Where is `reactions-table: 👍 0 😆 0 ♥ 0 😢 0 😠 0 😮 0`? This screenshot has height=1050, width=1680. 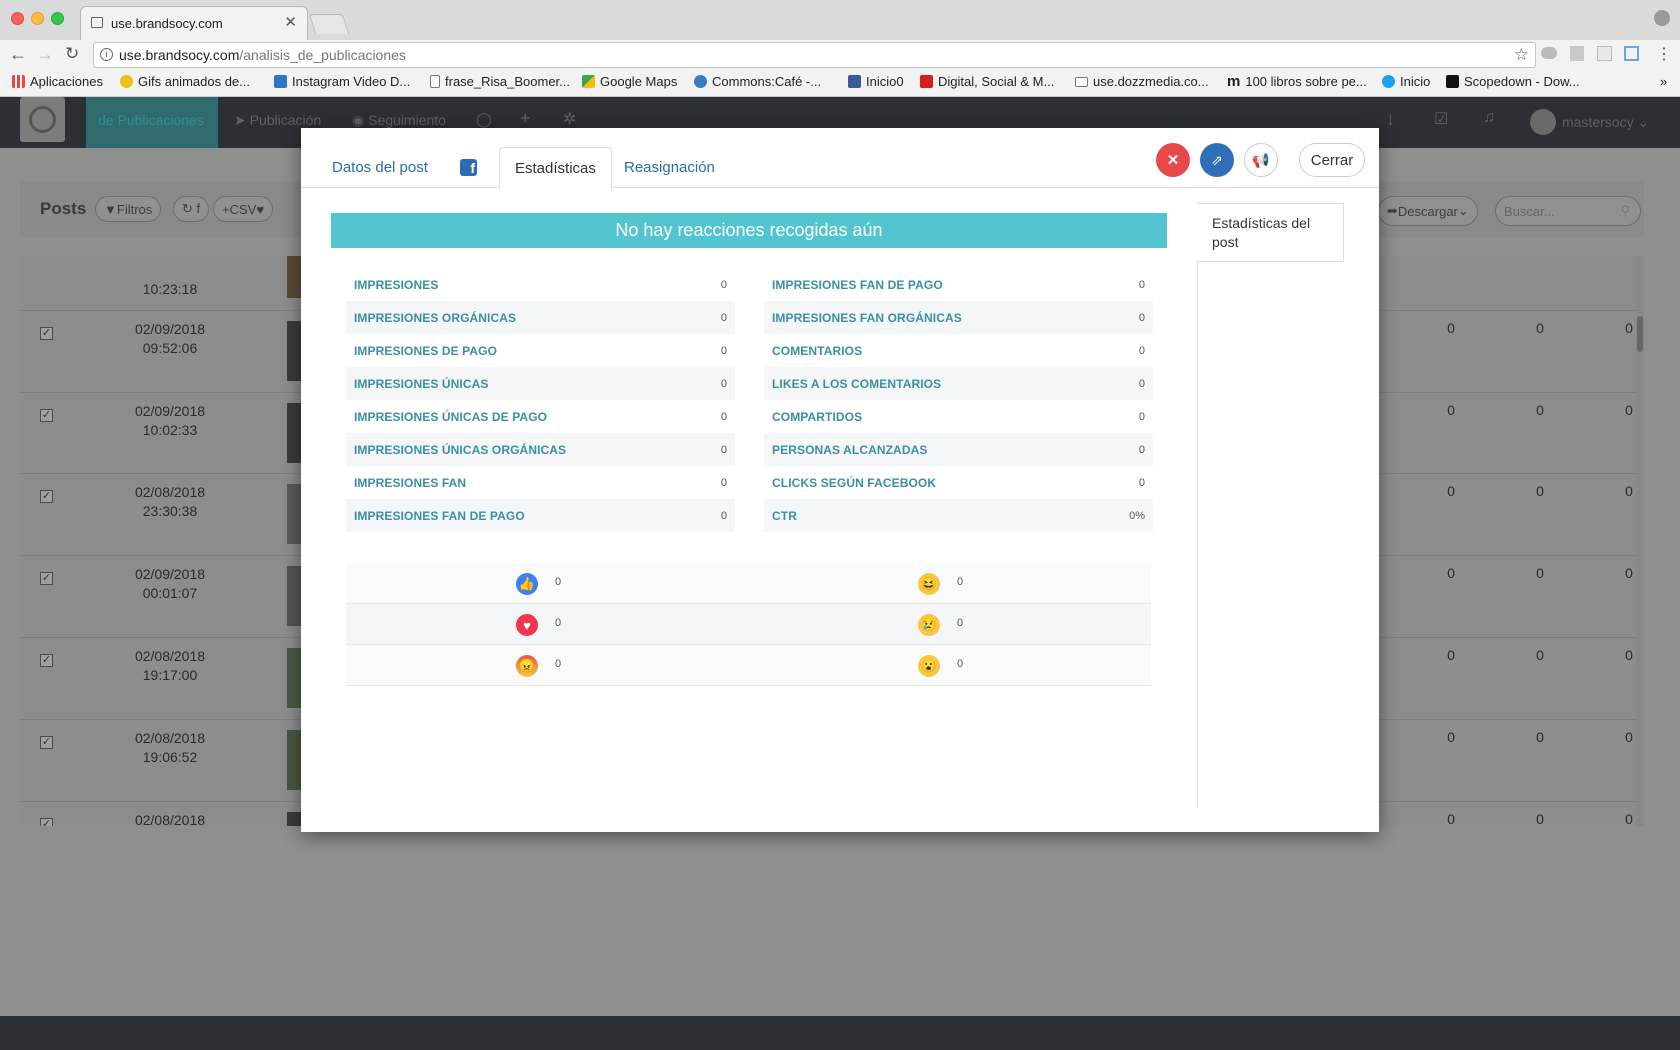 reactions-table: 👍 0 😆 0 ♥ 0 😢 0 😠 0 😮 0 is located at coordinates (748, 624).